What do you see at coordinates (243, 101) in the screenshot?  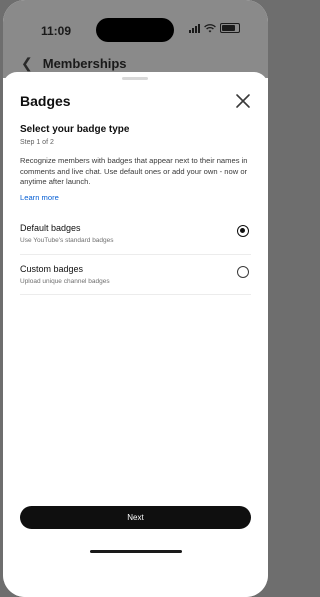 I see `close-icon` at bounding box center [243, 101].